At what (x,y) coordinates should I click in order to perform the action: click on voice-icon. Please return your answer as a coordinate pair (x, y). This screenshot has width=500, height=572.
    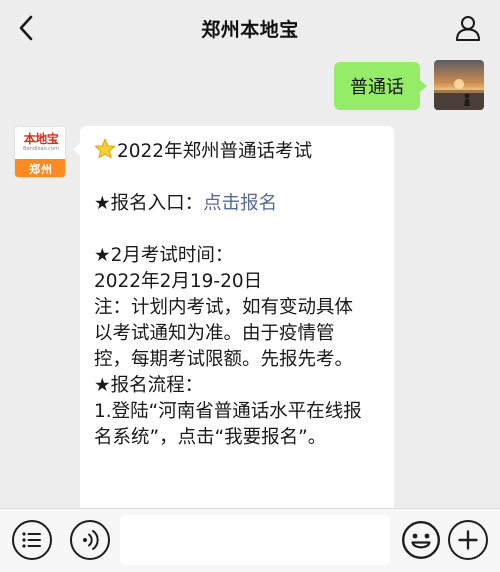
    Looking at the image, I should click on (91, 540).